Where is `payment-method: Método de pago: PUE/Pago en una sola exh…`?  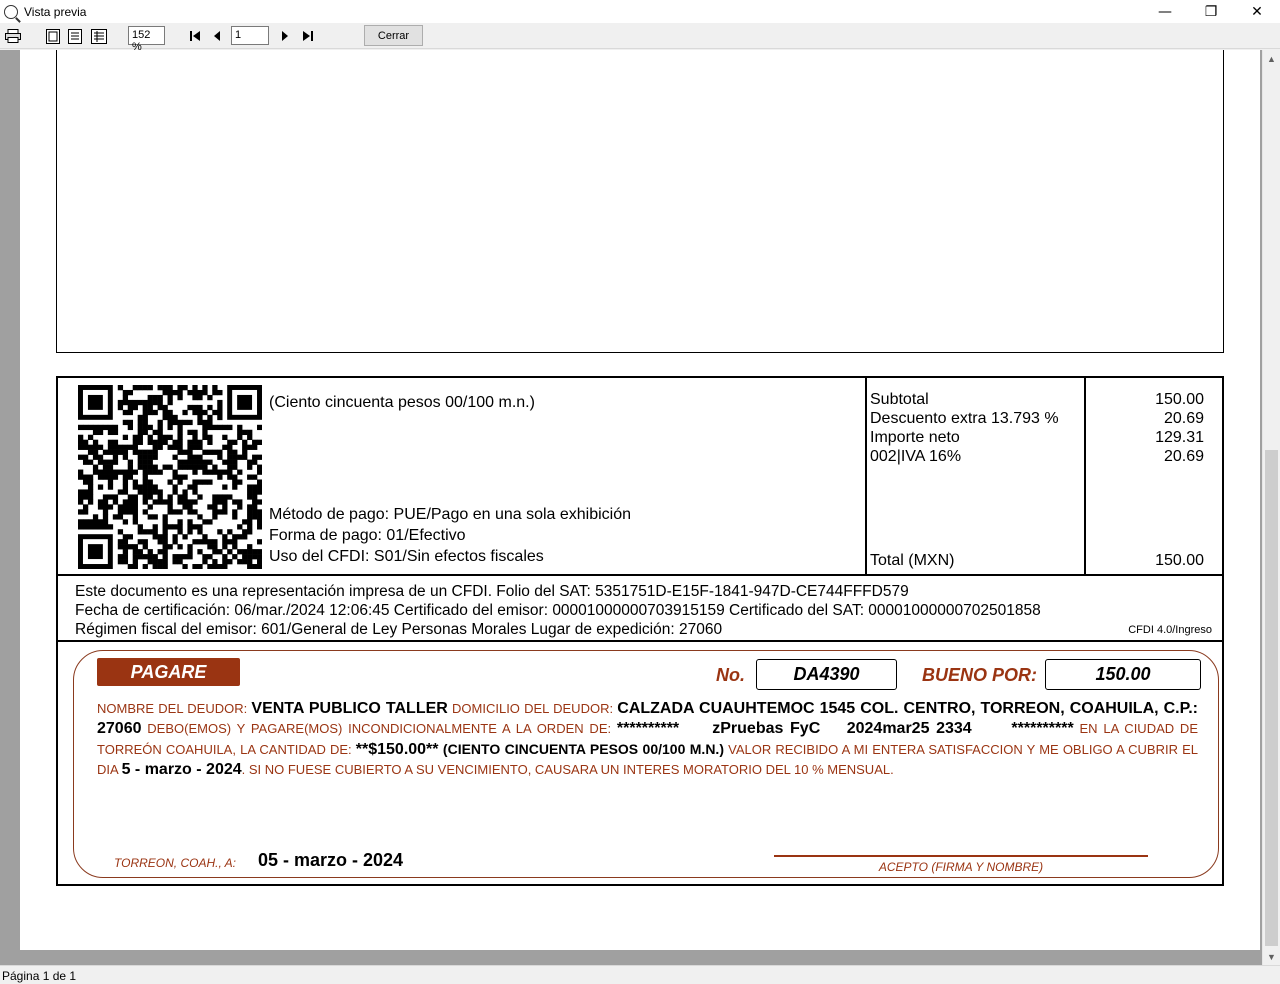
payment-method: Método de pago: PUE/Pago en una sola exh… is located at coordinates (450, 514).